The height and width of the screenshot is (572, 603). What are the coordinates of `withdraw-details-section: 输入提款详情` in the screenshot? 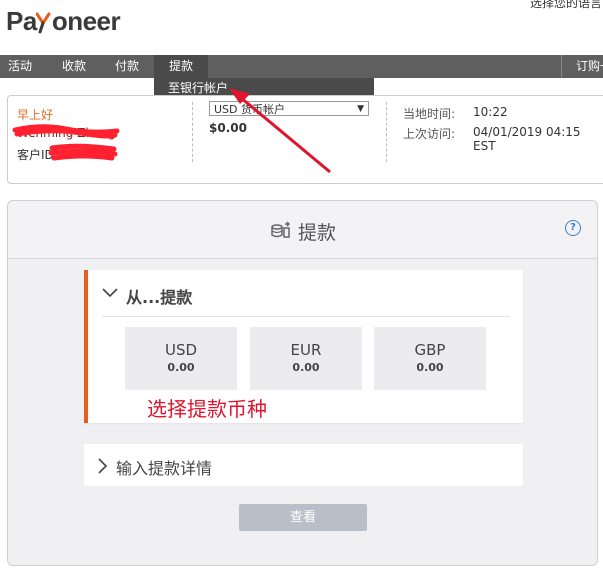 It's located at (303, 465).